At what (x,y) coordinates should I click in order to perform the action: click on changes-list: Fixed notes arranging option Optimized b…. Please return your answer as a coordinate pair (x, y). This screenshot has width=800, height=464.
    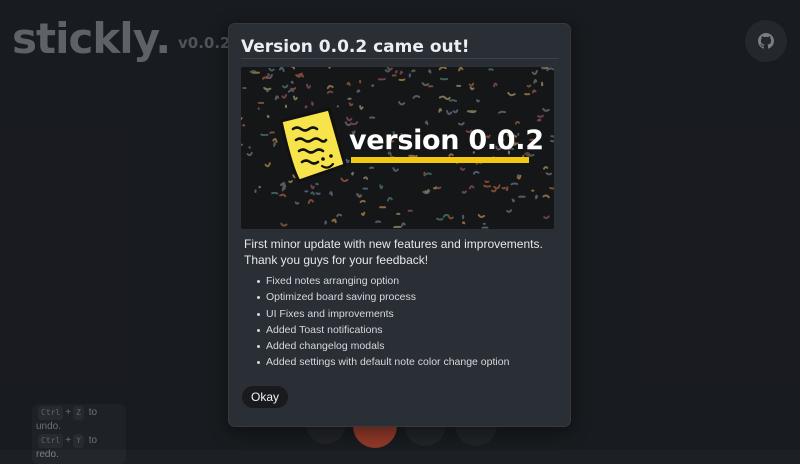
    Looking at the image, I should click on (387, 322).